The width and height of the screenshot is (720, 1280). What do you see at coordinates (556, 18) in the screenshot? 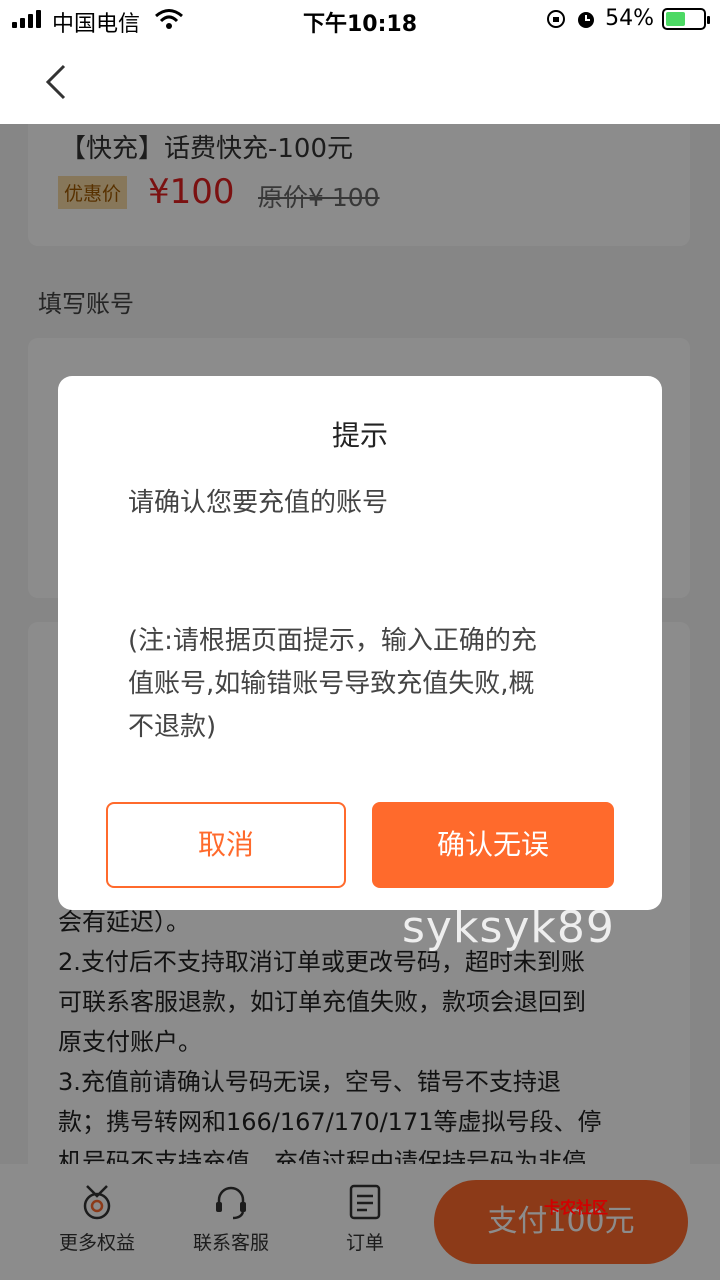
I see `rotation-lock-icon` at bounding box center [556, 18].